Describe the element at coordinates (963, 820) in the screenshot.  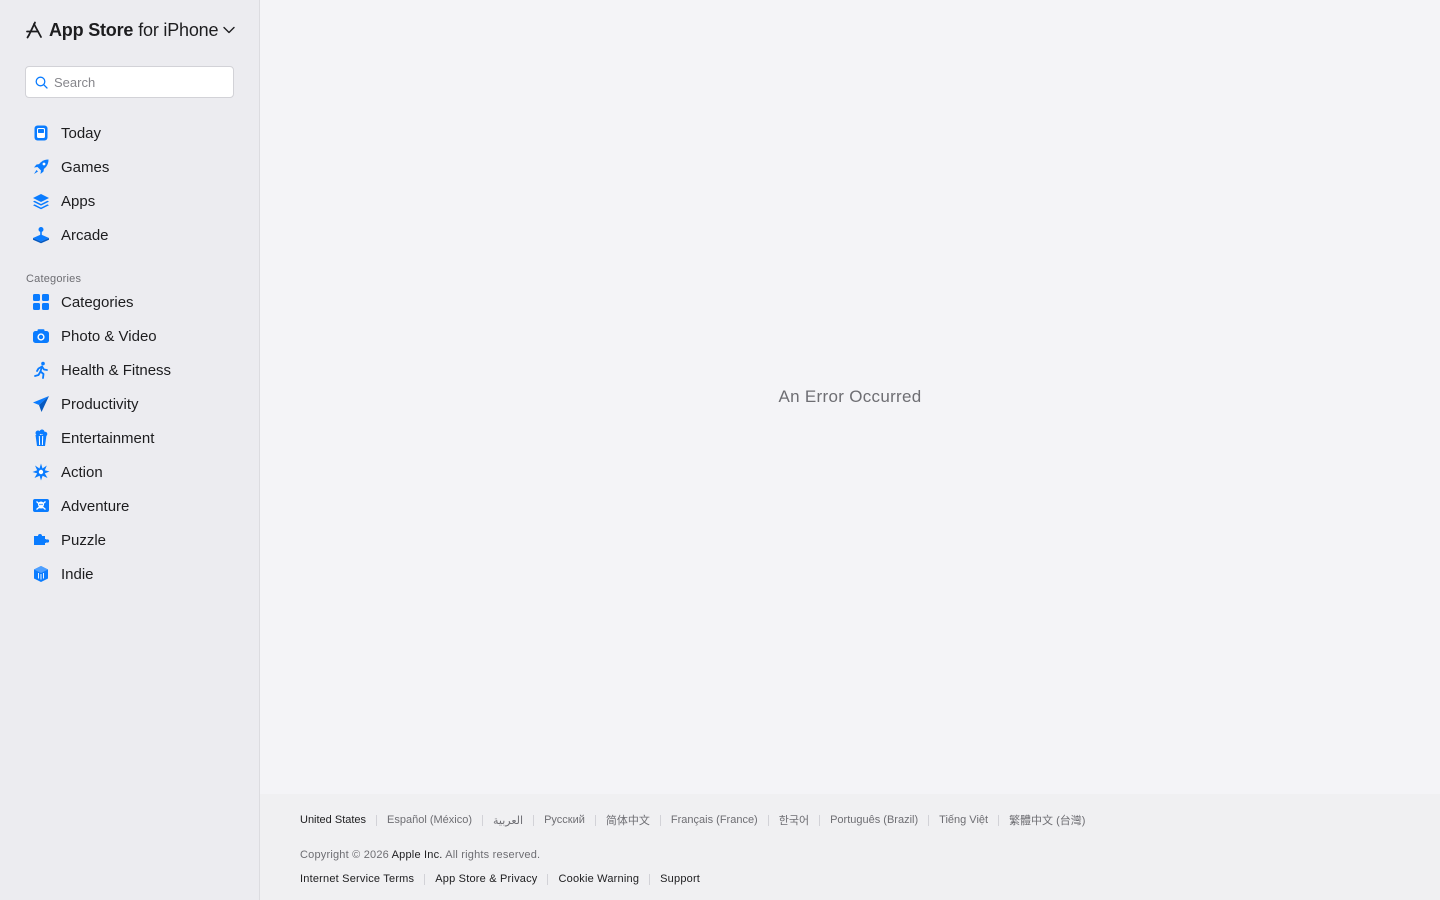
I see `language-link: Tiếng Việt` at that location.